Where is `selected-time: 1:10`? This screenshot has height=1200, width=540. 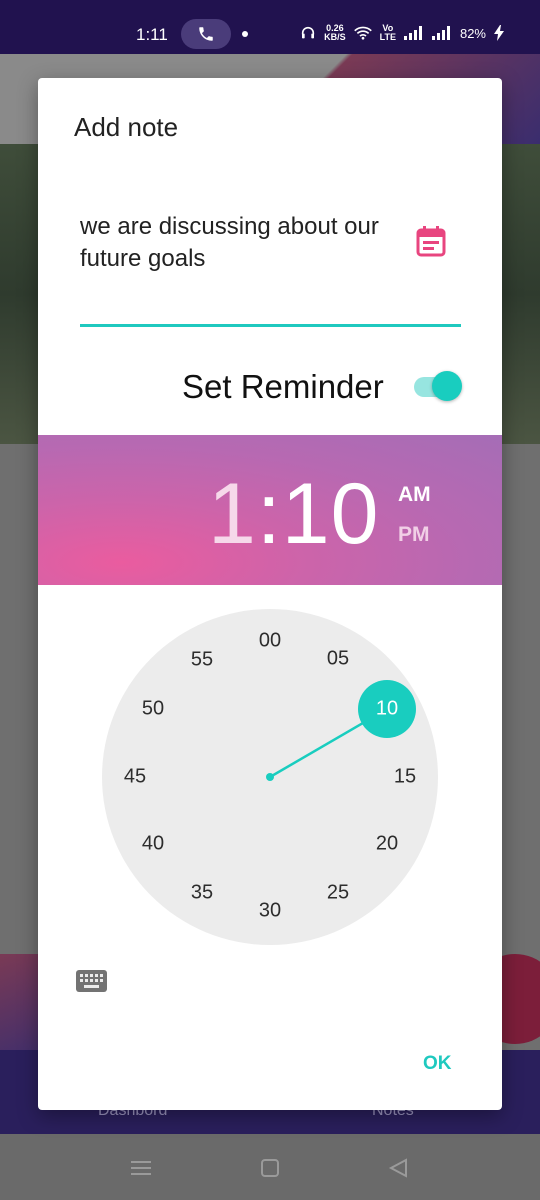
selected-time: 1:10 is located at coordinates (293, 514).